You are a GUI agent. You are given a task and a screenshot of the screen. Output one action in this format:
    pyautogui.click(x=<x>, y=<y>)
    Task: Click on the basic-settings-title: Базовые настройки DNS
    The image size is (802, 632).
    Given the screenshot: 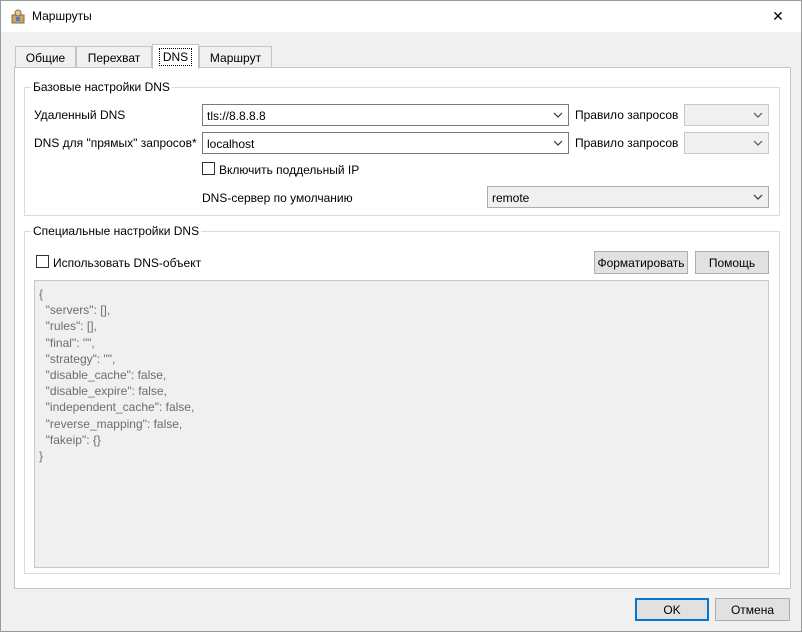 What is the action you would take?
    pyautogui.click(x=101, y=87)
    